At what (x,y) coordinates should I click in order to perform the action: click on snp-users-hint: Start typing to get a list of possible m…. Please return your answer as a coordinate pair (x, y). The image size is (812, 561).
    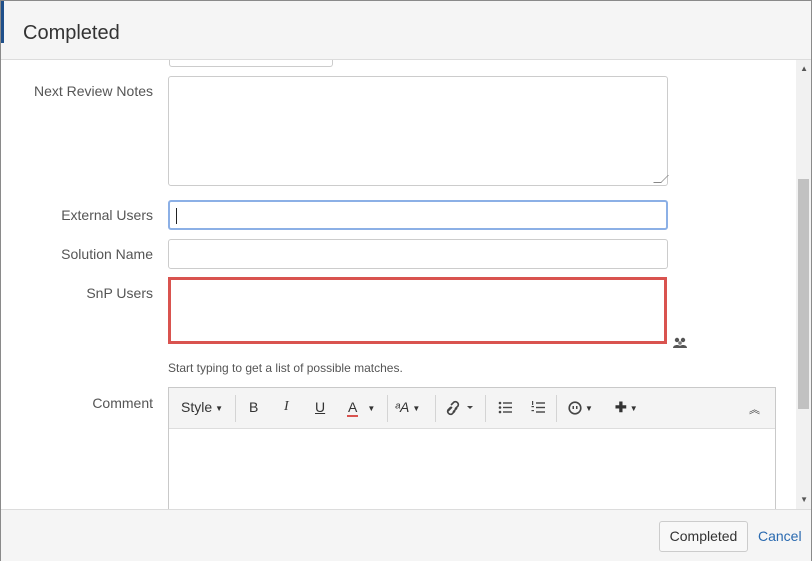
    Looking at the image, I should click on (285, 368).